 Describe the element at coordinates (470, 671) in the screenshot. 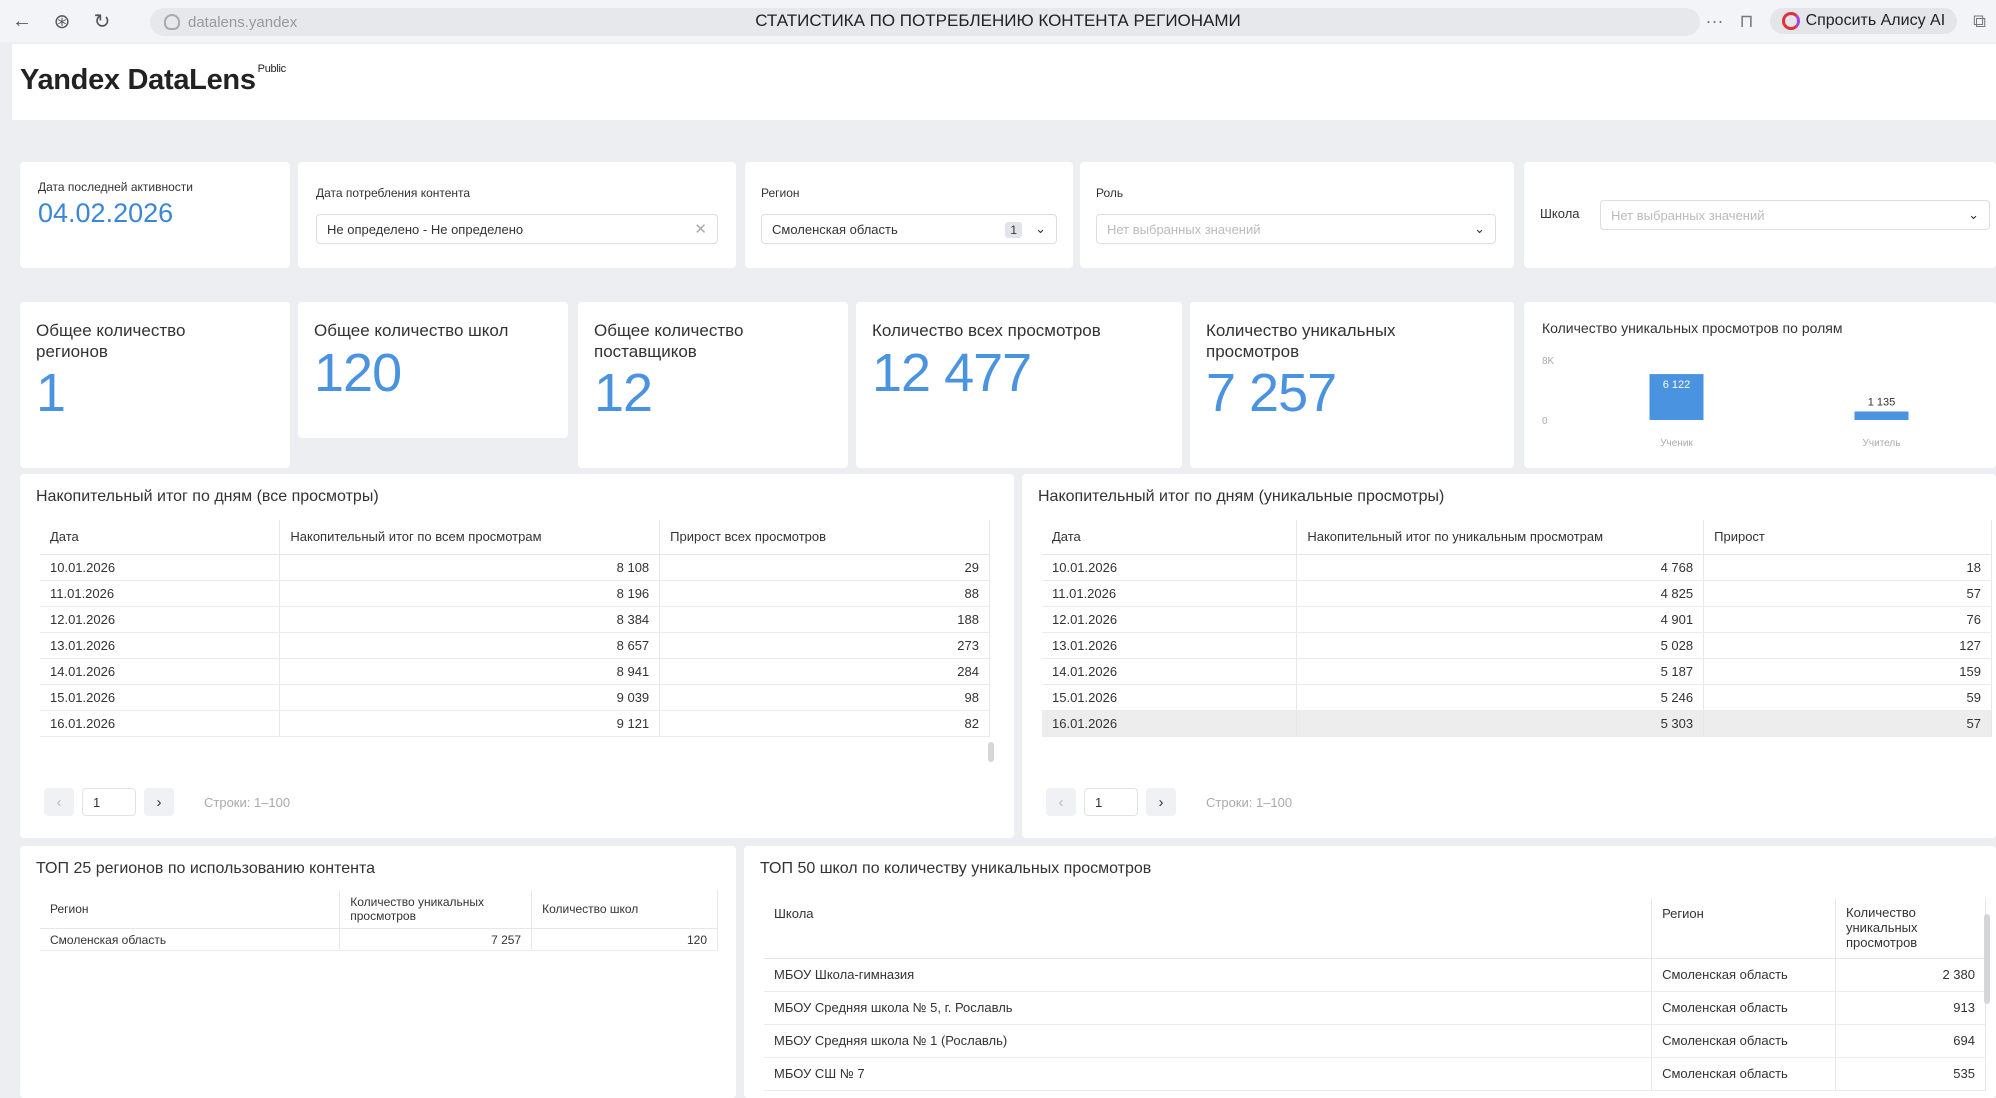

I see `table-cell: 8 941` at that location.